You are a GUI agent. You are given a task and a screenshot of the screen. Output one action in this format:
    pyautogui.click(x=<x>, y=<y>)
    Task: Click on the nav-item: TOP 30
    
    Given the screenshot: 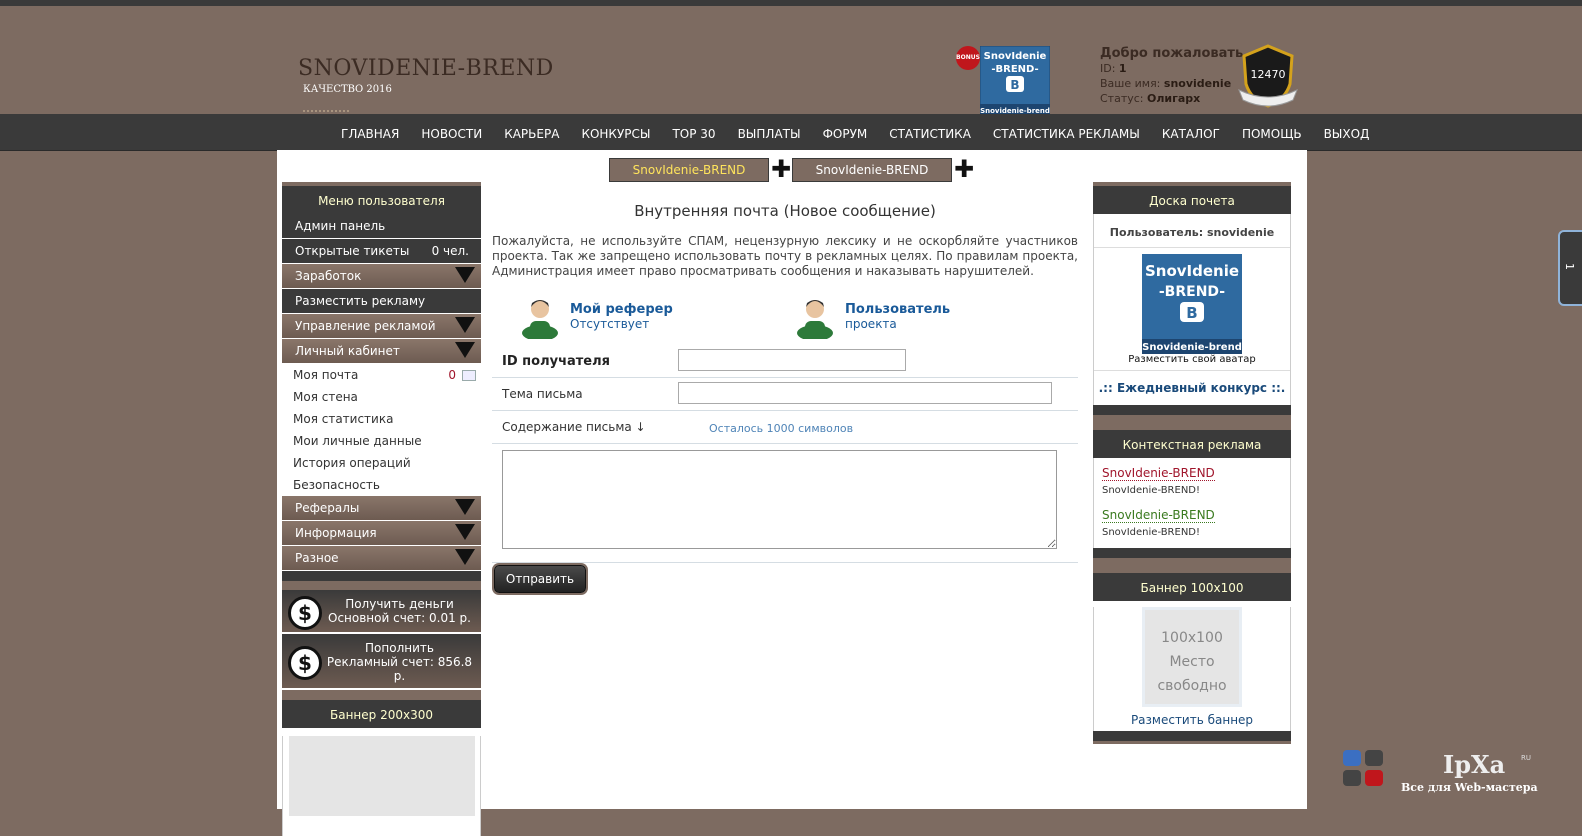 What is the action you would take?
    pyautogui.click(x=693, y=132)
    